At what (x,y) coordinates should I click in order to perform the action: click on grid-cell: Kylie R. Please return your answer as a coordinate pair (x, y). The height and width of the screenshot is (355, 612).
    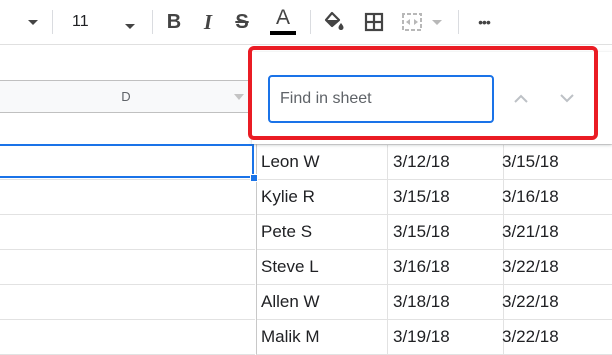
    Looking at the image, I should click on (322, 197).